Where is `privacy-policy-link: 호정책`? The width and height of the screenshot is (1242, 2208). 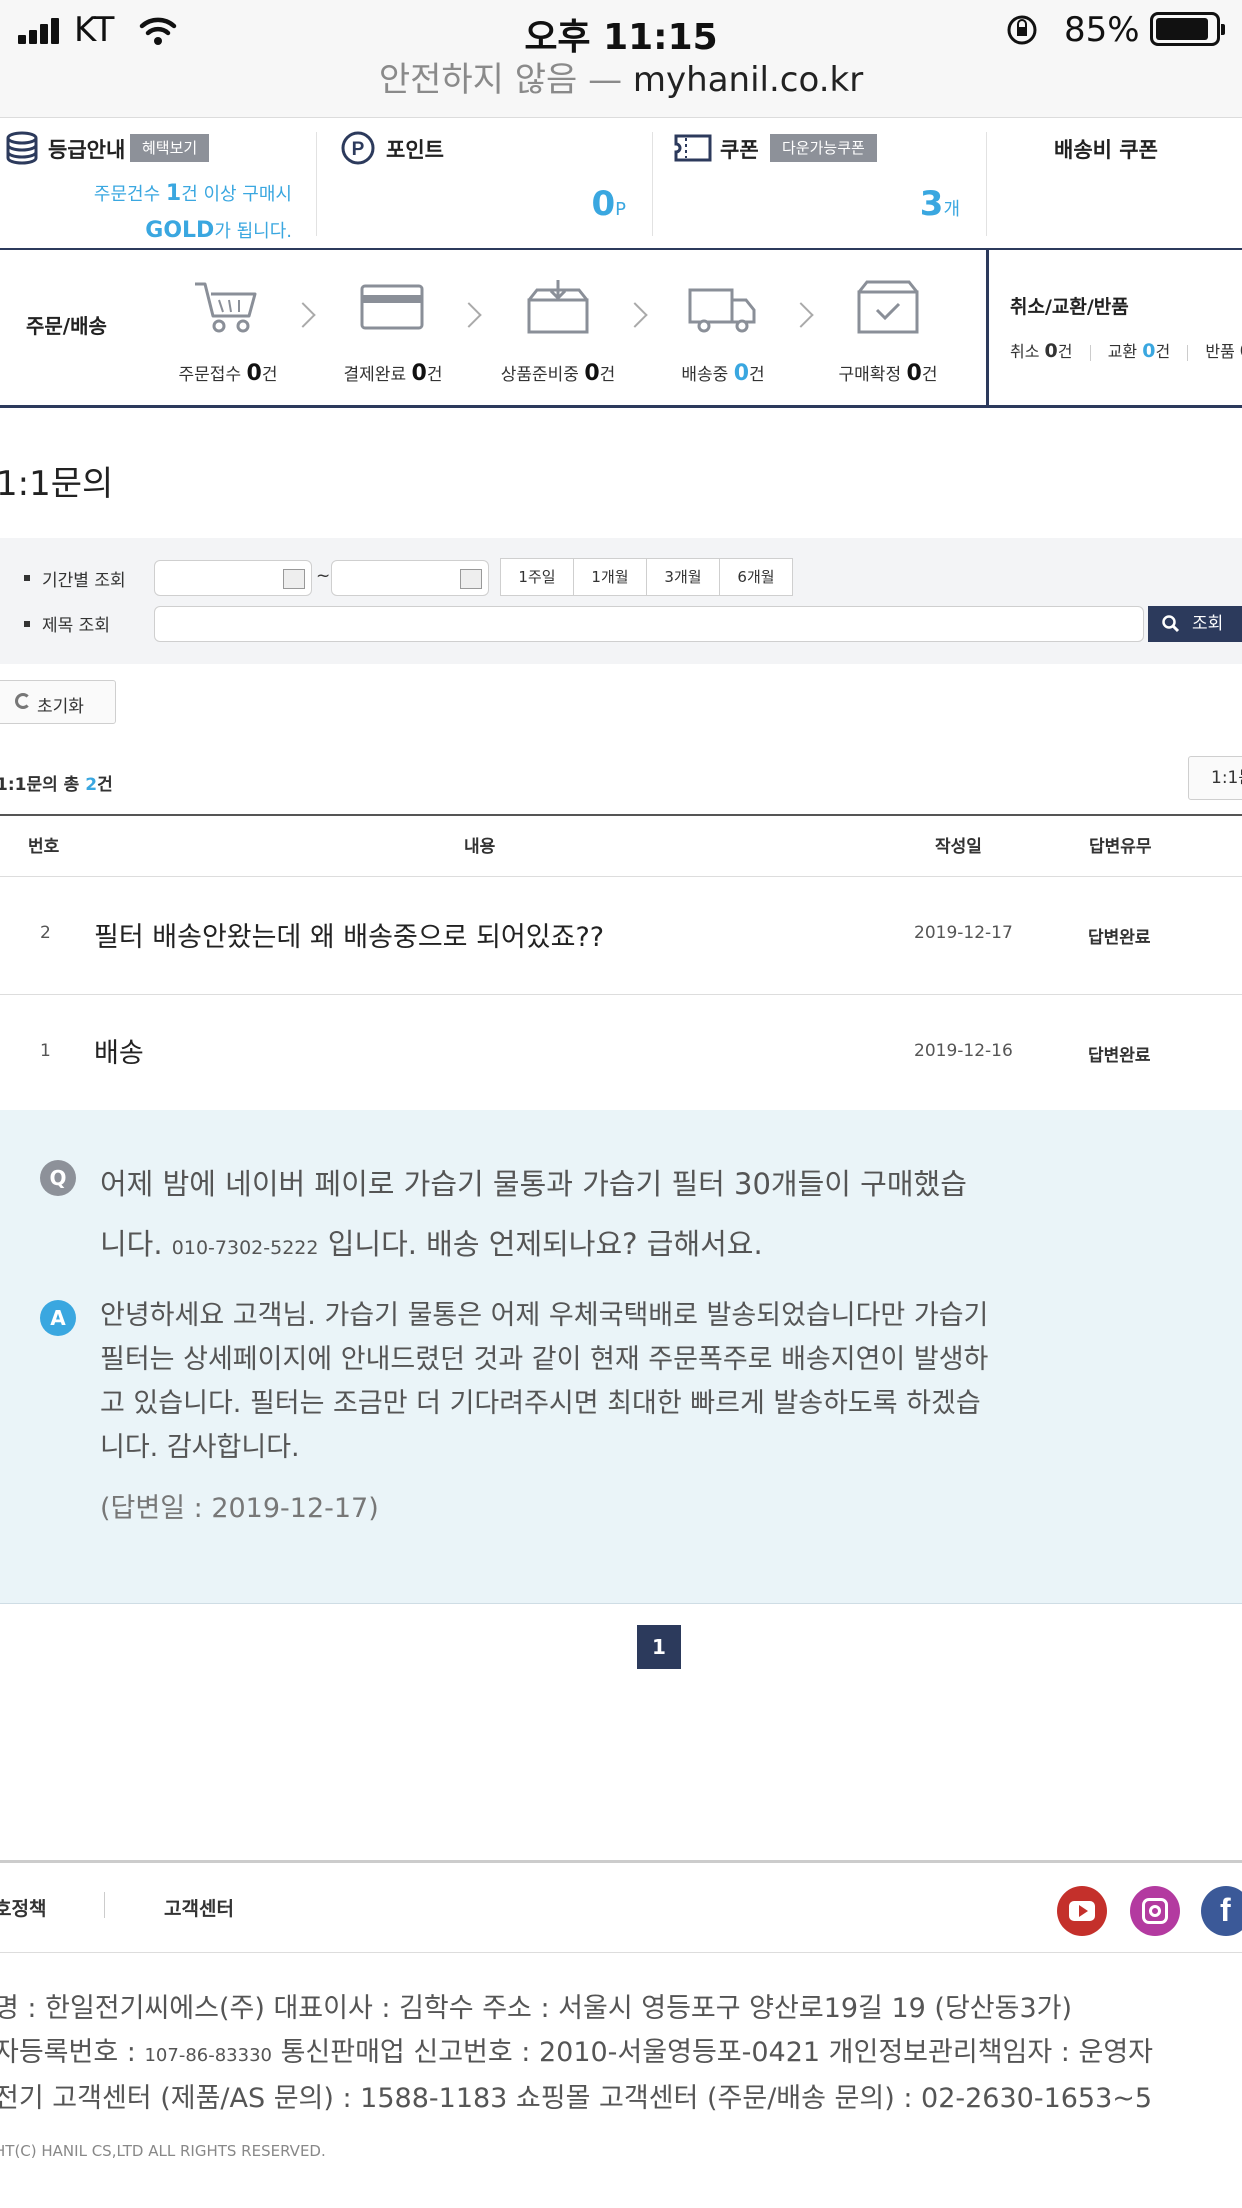 privacy-policy-link: 호정책 is located at coordinates (23, 1907).